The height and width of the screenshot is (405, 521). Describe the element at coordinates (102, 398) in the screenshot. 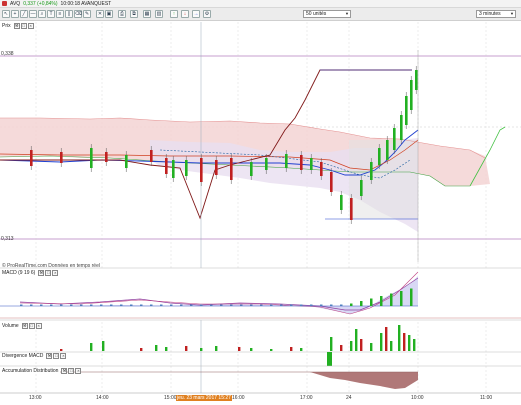

I see `x-tick-label: 14:00` at that location.